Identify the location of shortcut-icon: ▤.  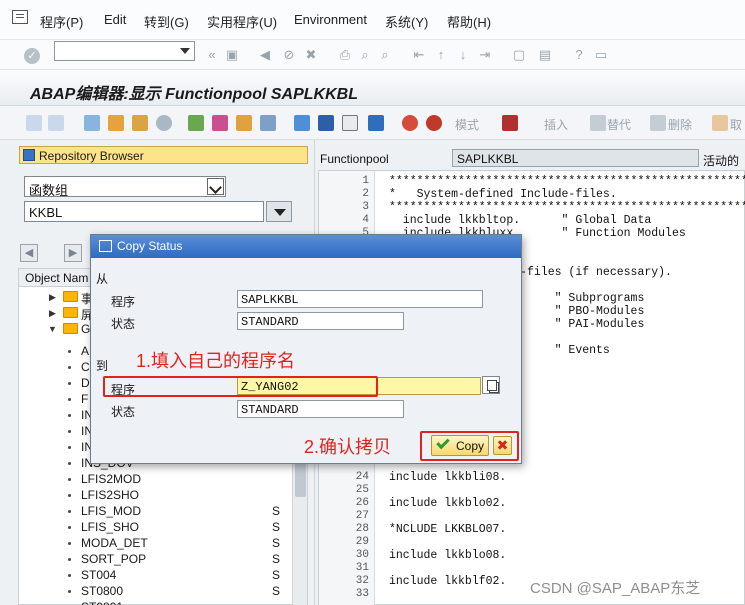
(545, 55).